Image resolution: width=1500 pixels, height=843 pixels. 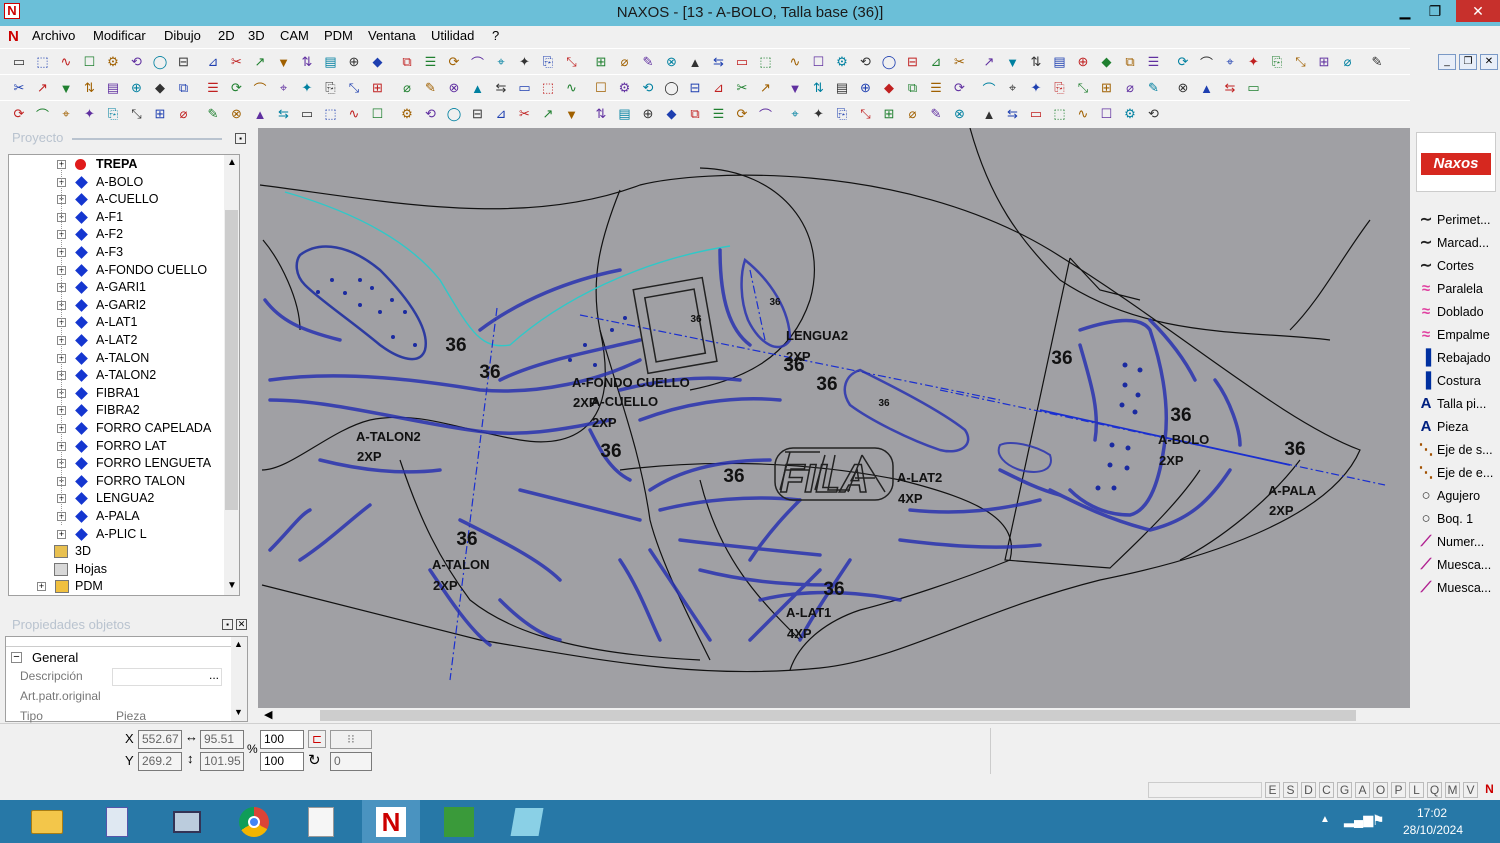 What do you see at coordinates (307, 62) in the screenshot?
I see `toolbar-1-tool-12-icon: ⇅` at bounding box center [307, 62].